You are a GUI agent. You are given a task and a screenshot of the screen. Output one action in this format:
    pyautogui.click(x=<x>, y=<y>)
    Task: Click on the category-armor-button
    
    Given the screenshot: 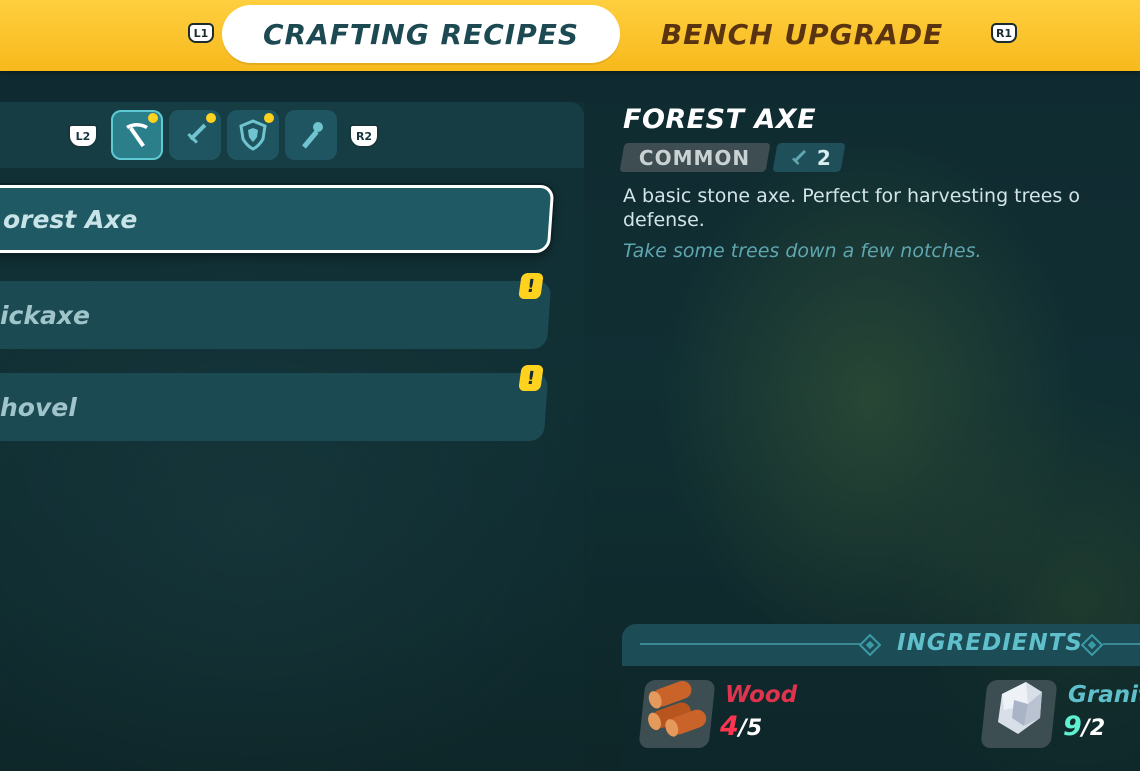 What is the action you would take?
    pyautogui.click(x=253, y=135)
    